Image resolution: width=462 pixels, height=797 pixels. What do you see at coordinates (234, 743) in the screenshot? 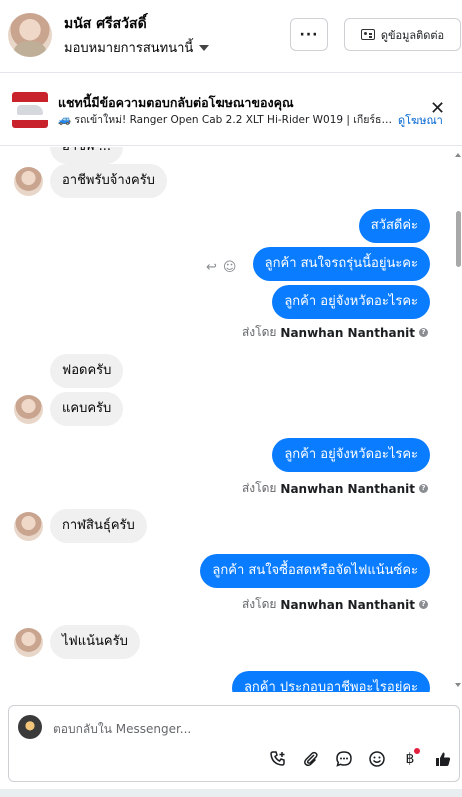
I see `reply-composer: ตอบกลับใน Messenger... ฿` at bounding box center [234, 743].